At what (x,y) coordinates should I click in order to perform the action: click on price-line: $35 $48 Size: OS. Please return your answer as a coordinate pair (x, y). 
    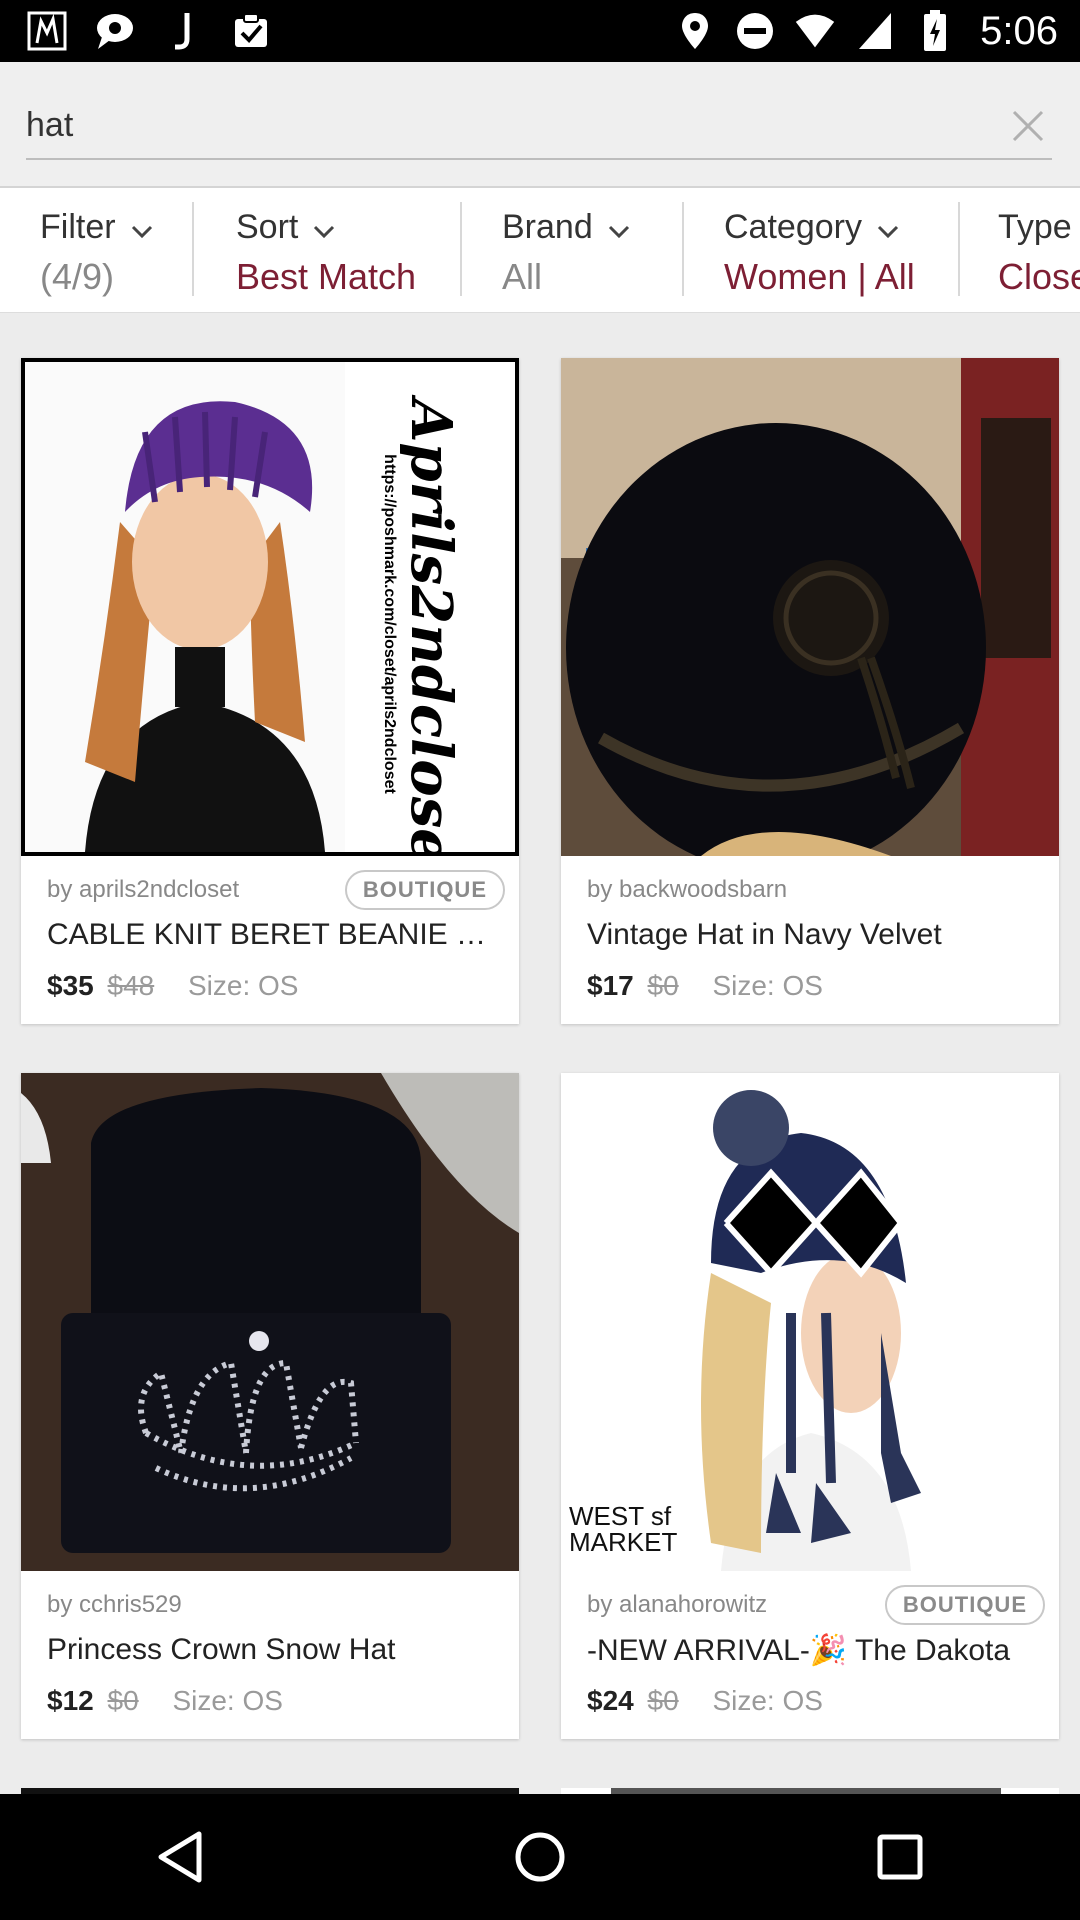
    Looking at the image, I should click on (172, 986).